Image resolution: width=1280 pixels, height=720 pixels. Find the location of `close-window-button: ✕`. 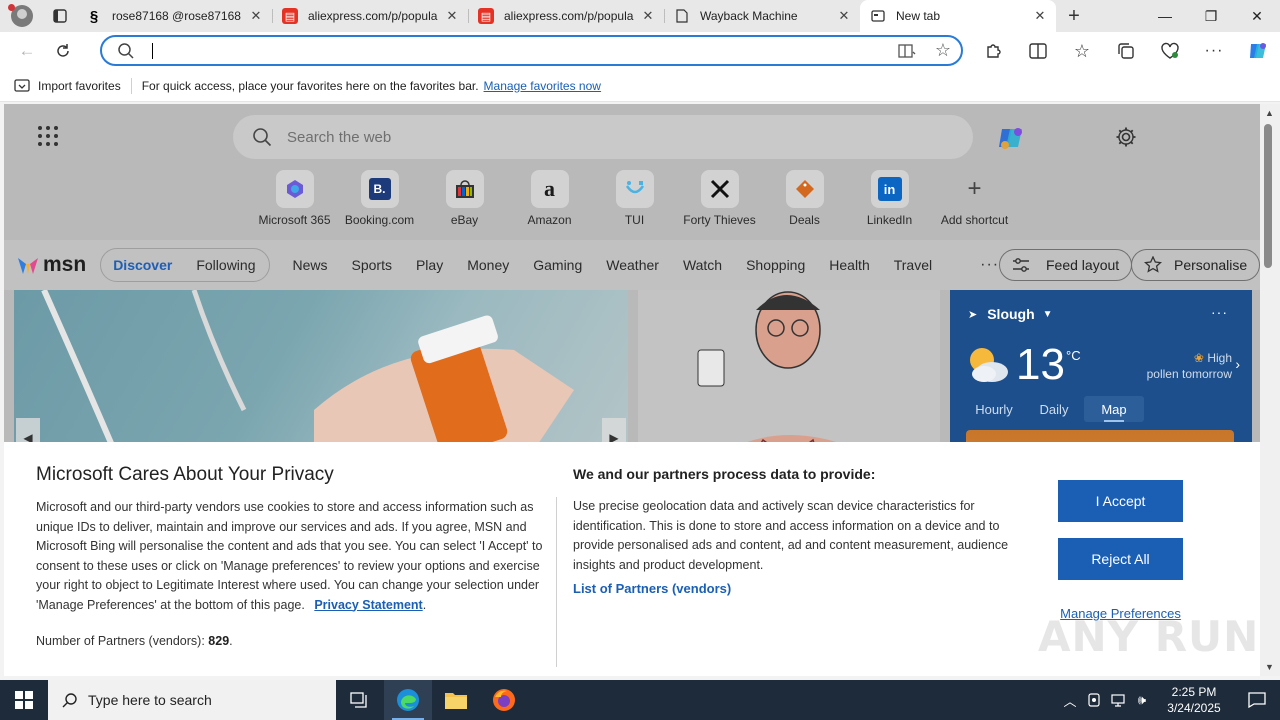

close-window-button: ✕ is located at coordinates (1257, 16).